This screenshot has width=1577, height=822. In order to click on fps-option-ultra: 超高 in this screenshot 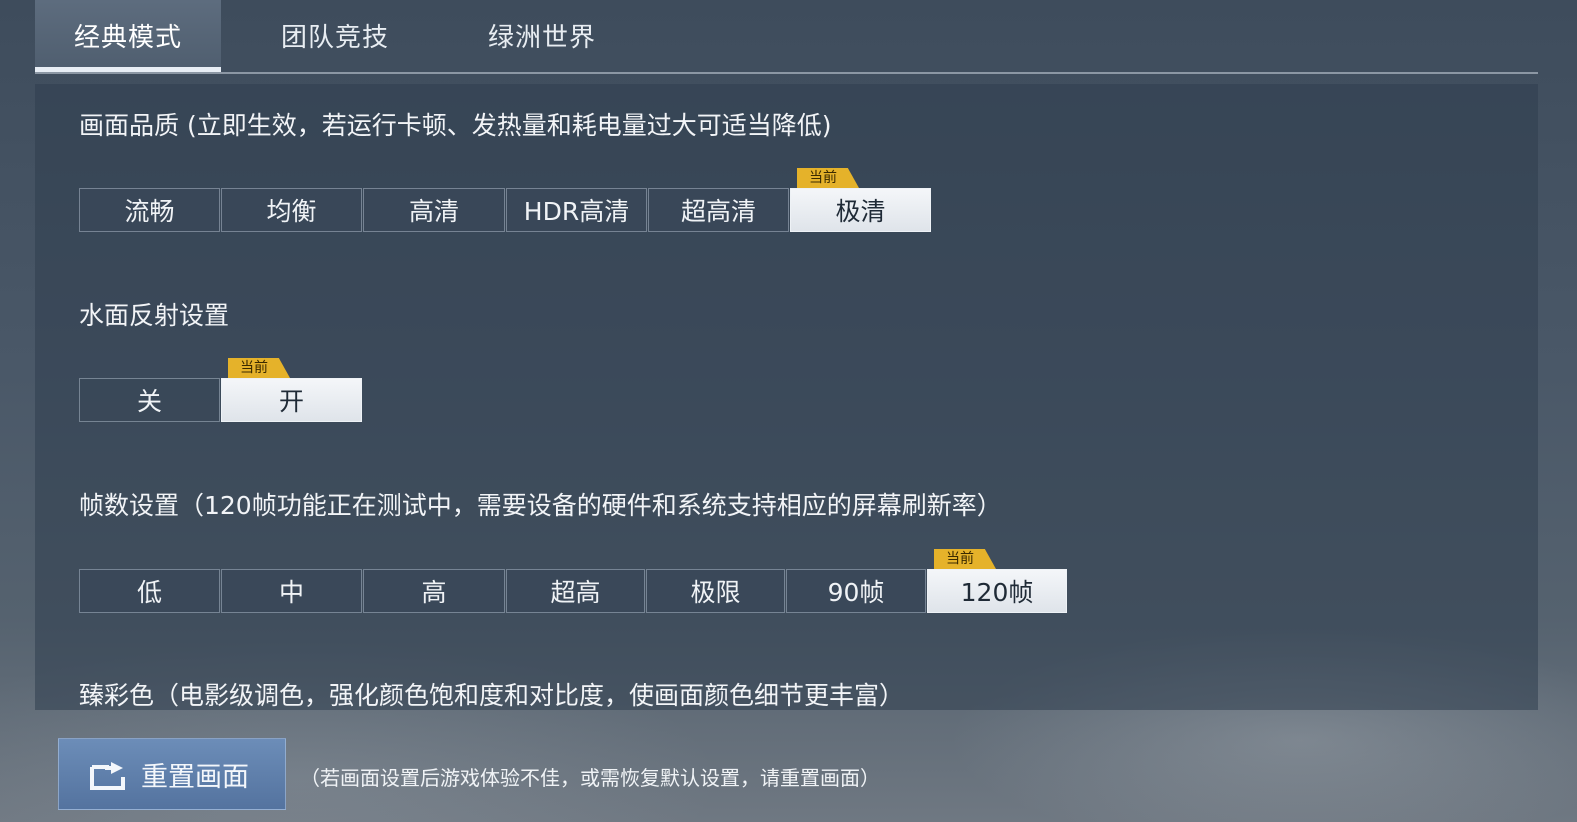, I will do `click(575, 591)`.